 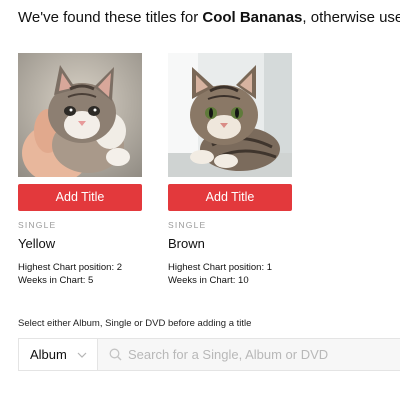 I want to click on search-bar: Album, so click(x=209, y=354).